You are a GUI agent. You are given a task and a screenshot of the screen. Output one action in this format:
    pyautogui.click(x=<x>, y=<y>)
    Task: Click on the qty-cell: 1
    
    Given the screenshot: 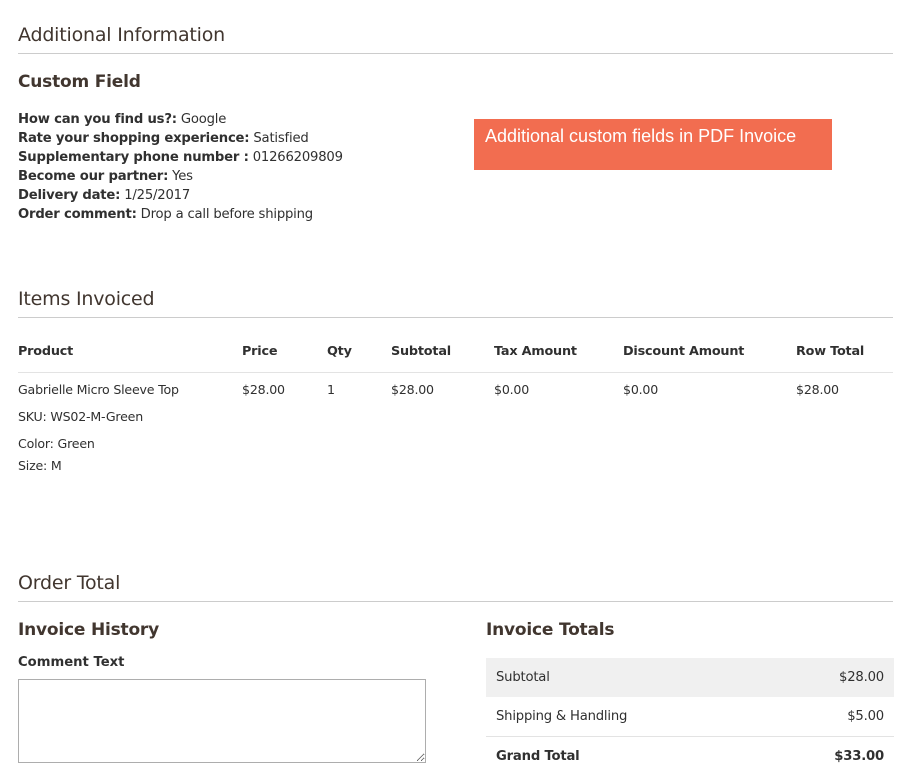 What is the action you would take?
    pyautogui.click(x=331, y=389)
    